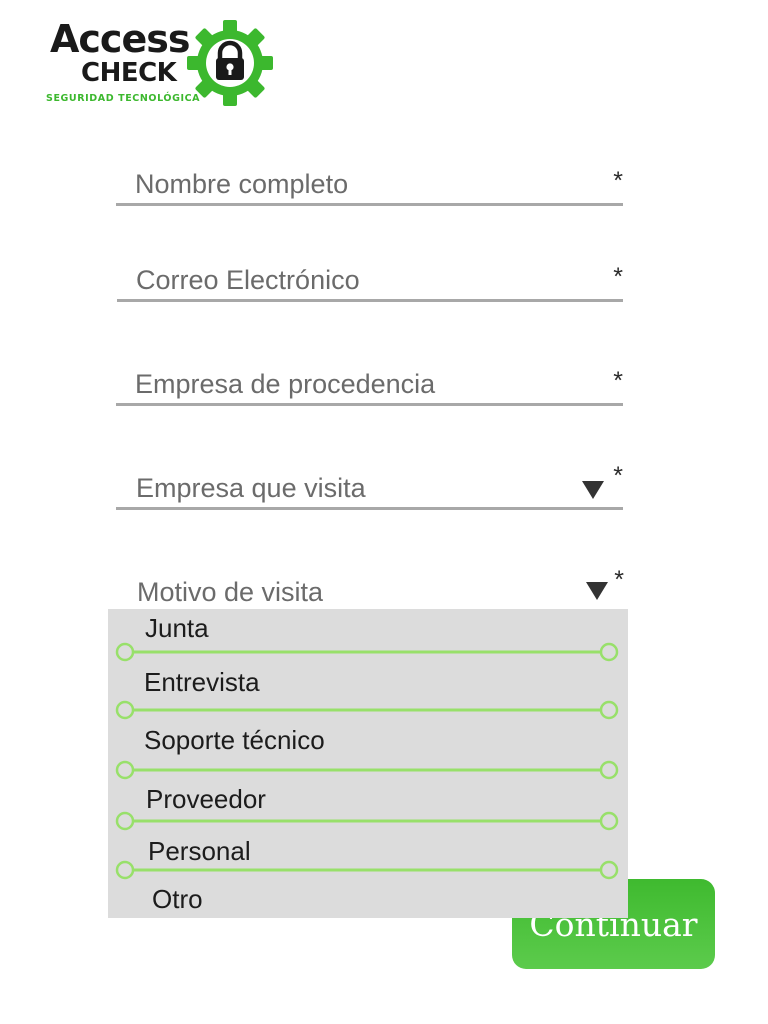 Image resolution: width=768 pixels, height=1024 pixels. Describe the element at coordinates (368, 899) in the screenshot. I see `option-otro: Otro` at that location.